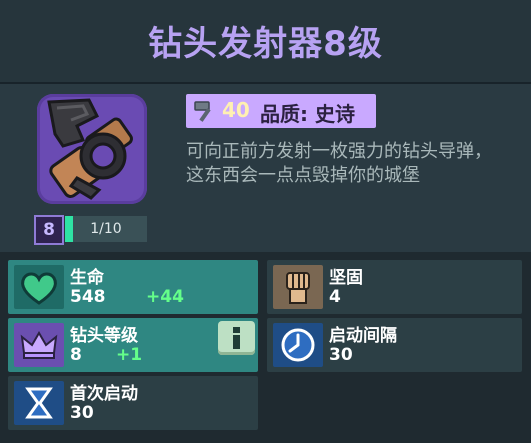 The image size is (531, 443). I want to click on page-title: 钻头发射器8级, so click(265, 44).